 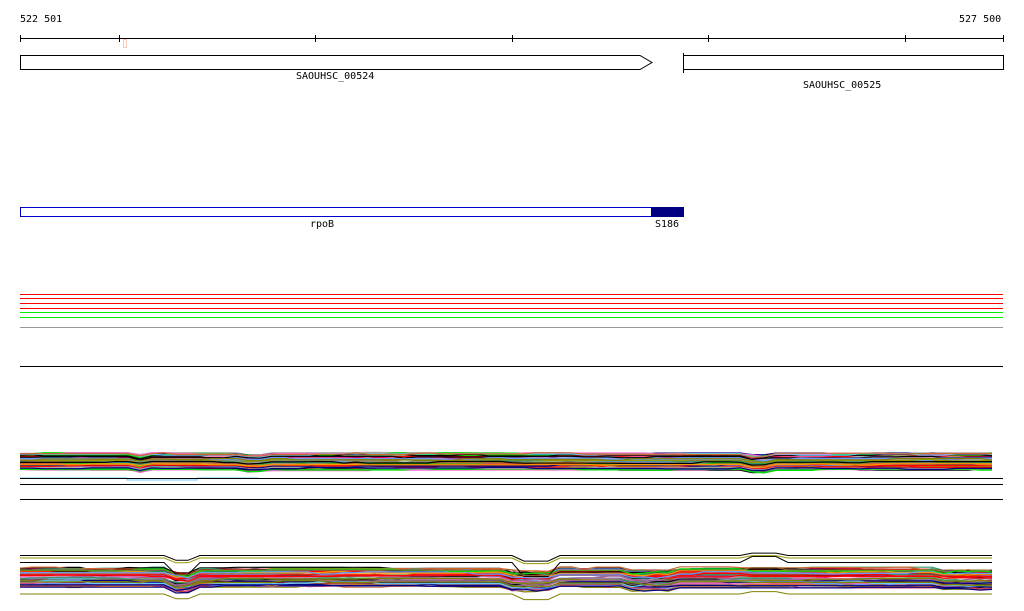 I want to click on gene-label-saouhsc-00524: SAOUHSC_00524, so click(x=335, y=76).